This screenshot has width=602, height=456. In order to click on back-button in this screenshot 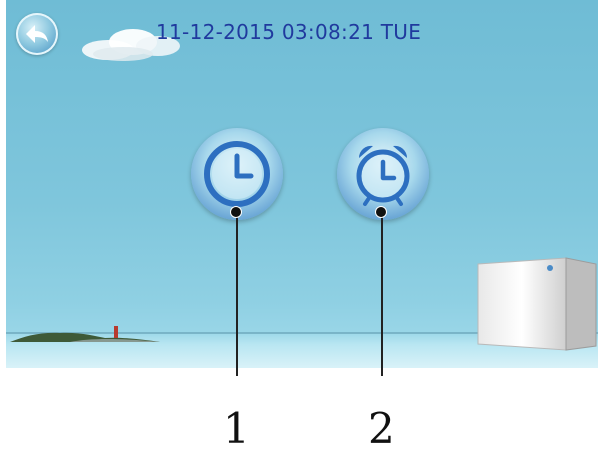, I will do `click(37, 34)`.